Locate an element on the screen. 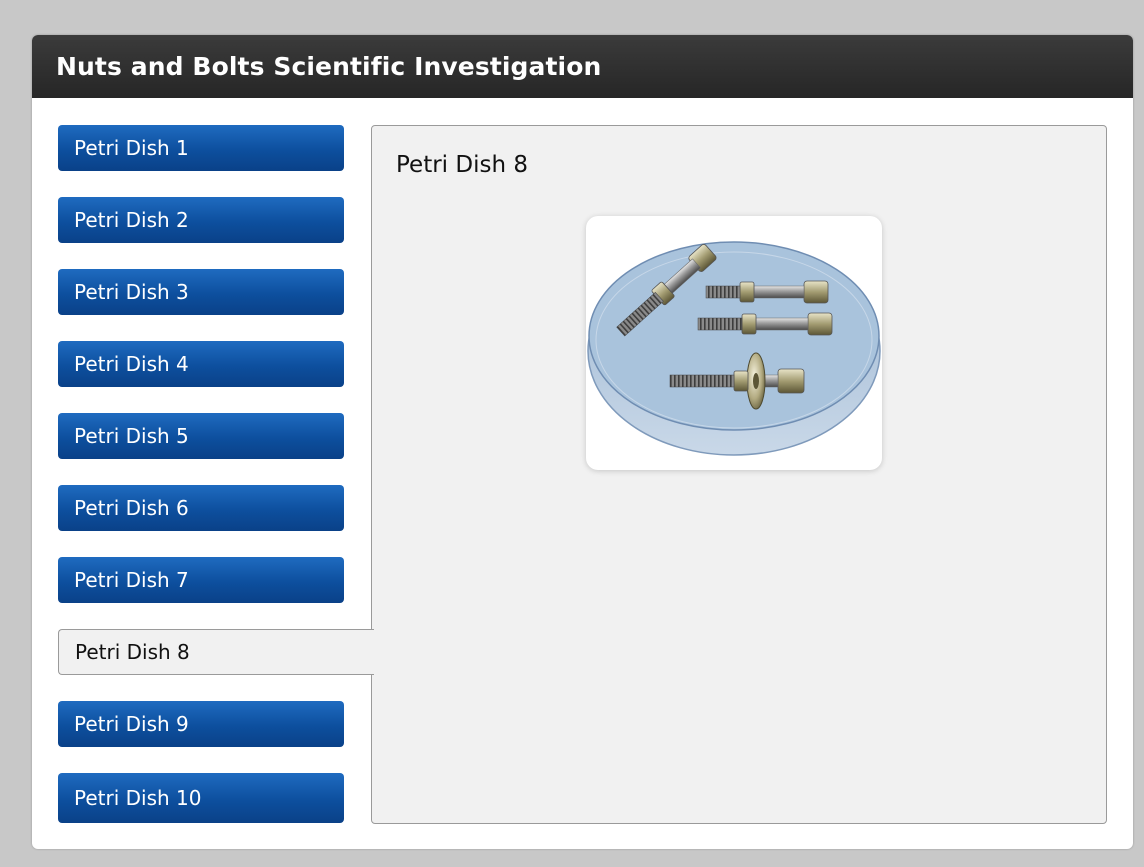 The width and height of the screenshot is (1144, 867). petri-dish-bolts-illustration is located at coordinates (734, 348).